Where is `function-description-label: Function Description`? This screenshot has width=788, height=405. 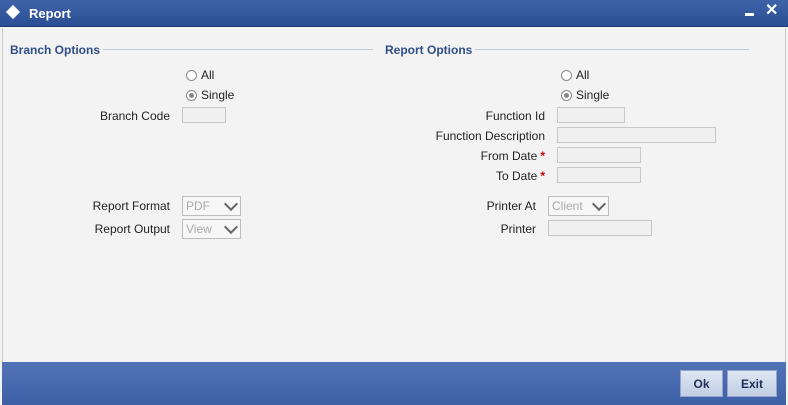
function-description-label: Function Description is located at coordinates (490, 136).